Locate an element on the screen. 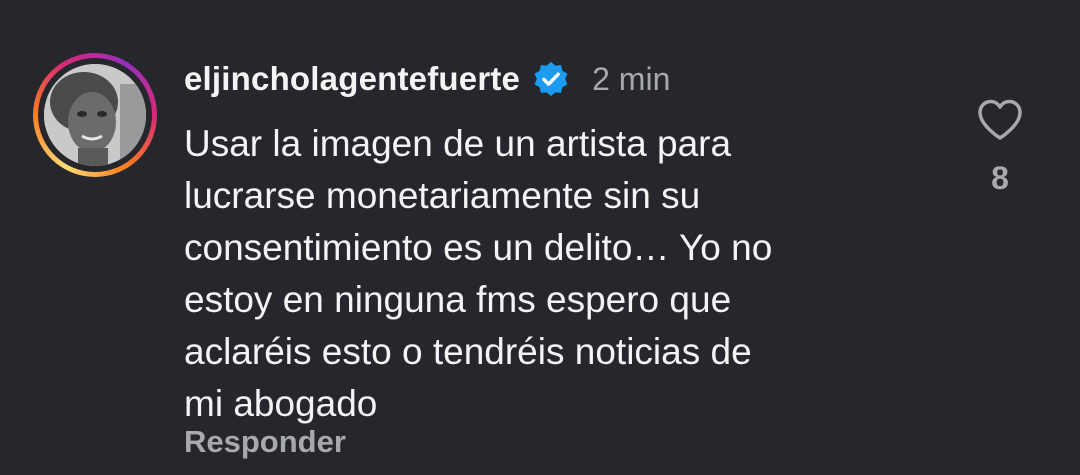 The width and height of the screenshot is (1080, 475). avatar is located at coordinates (95, 115).